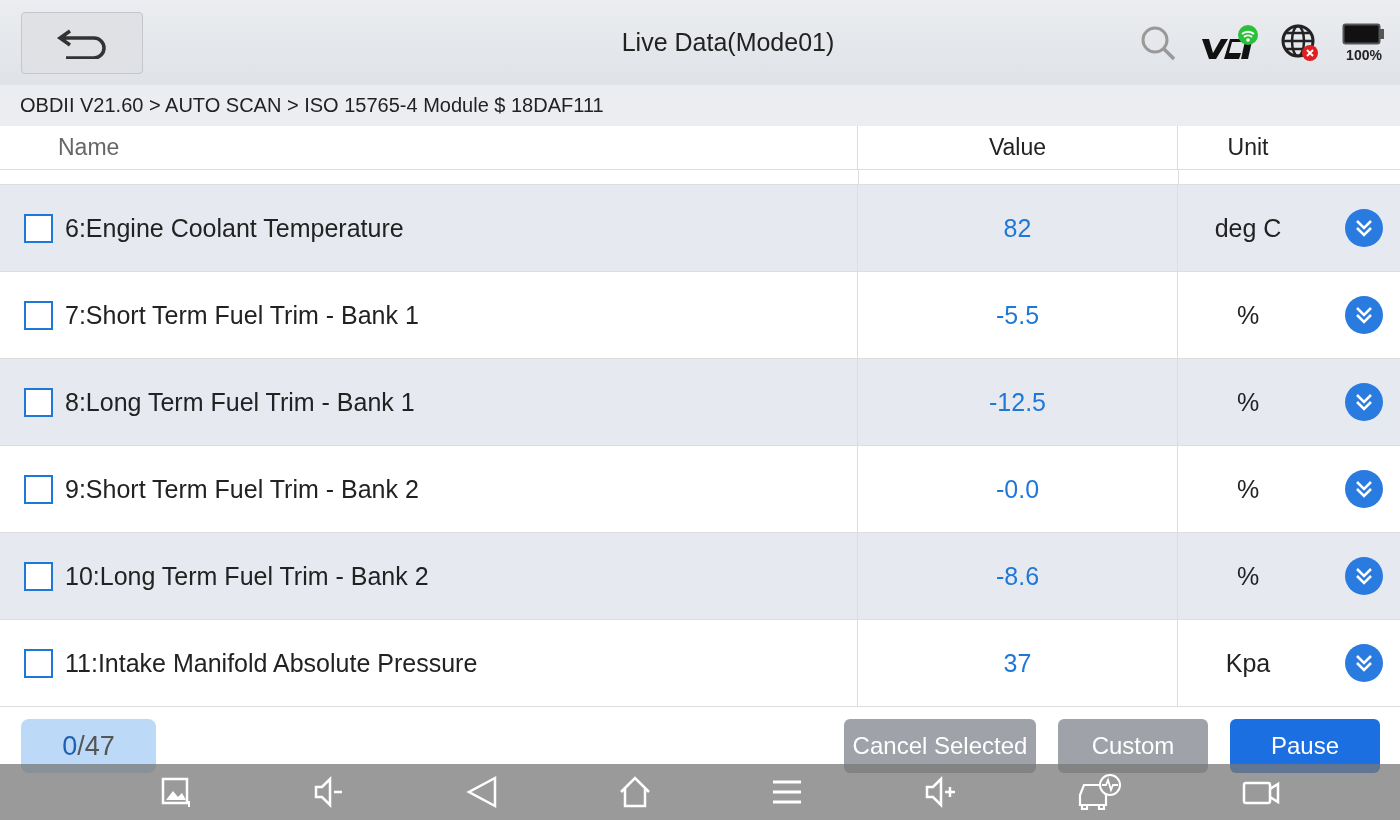 This screenshot has height=820, width=1400. Describe the element at coordinates (1017, 228) in the screenshot. I see `parameter-value: 82` at that location.